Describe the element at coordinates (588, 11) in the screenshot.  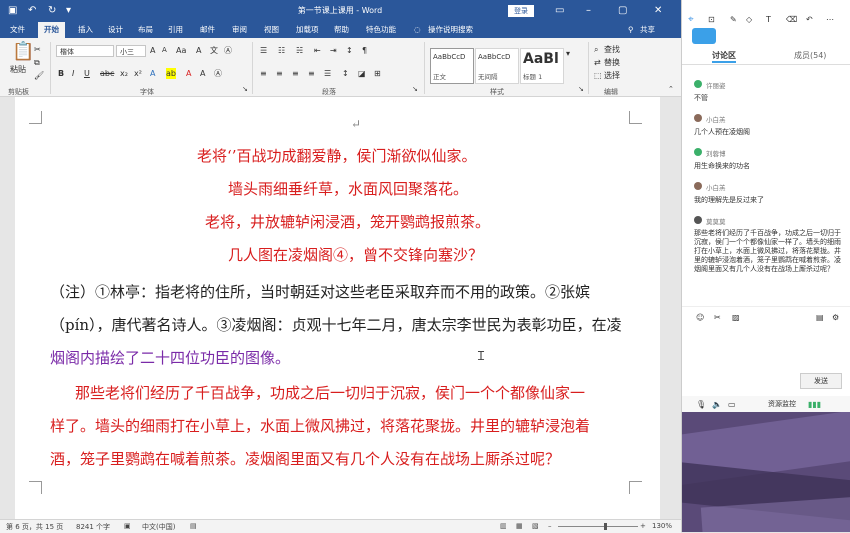
I see `minimize-icon: –` at that location.